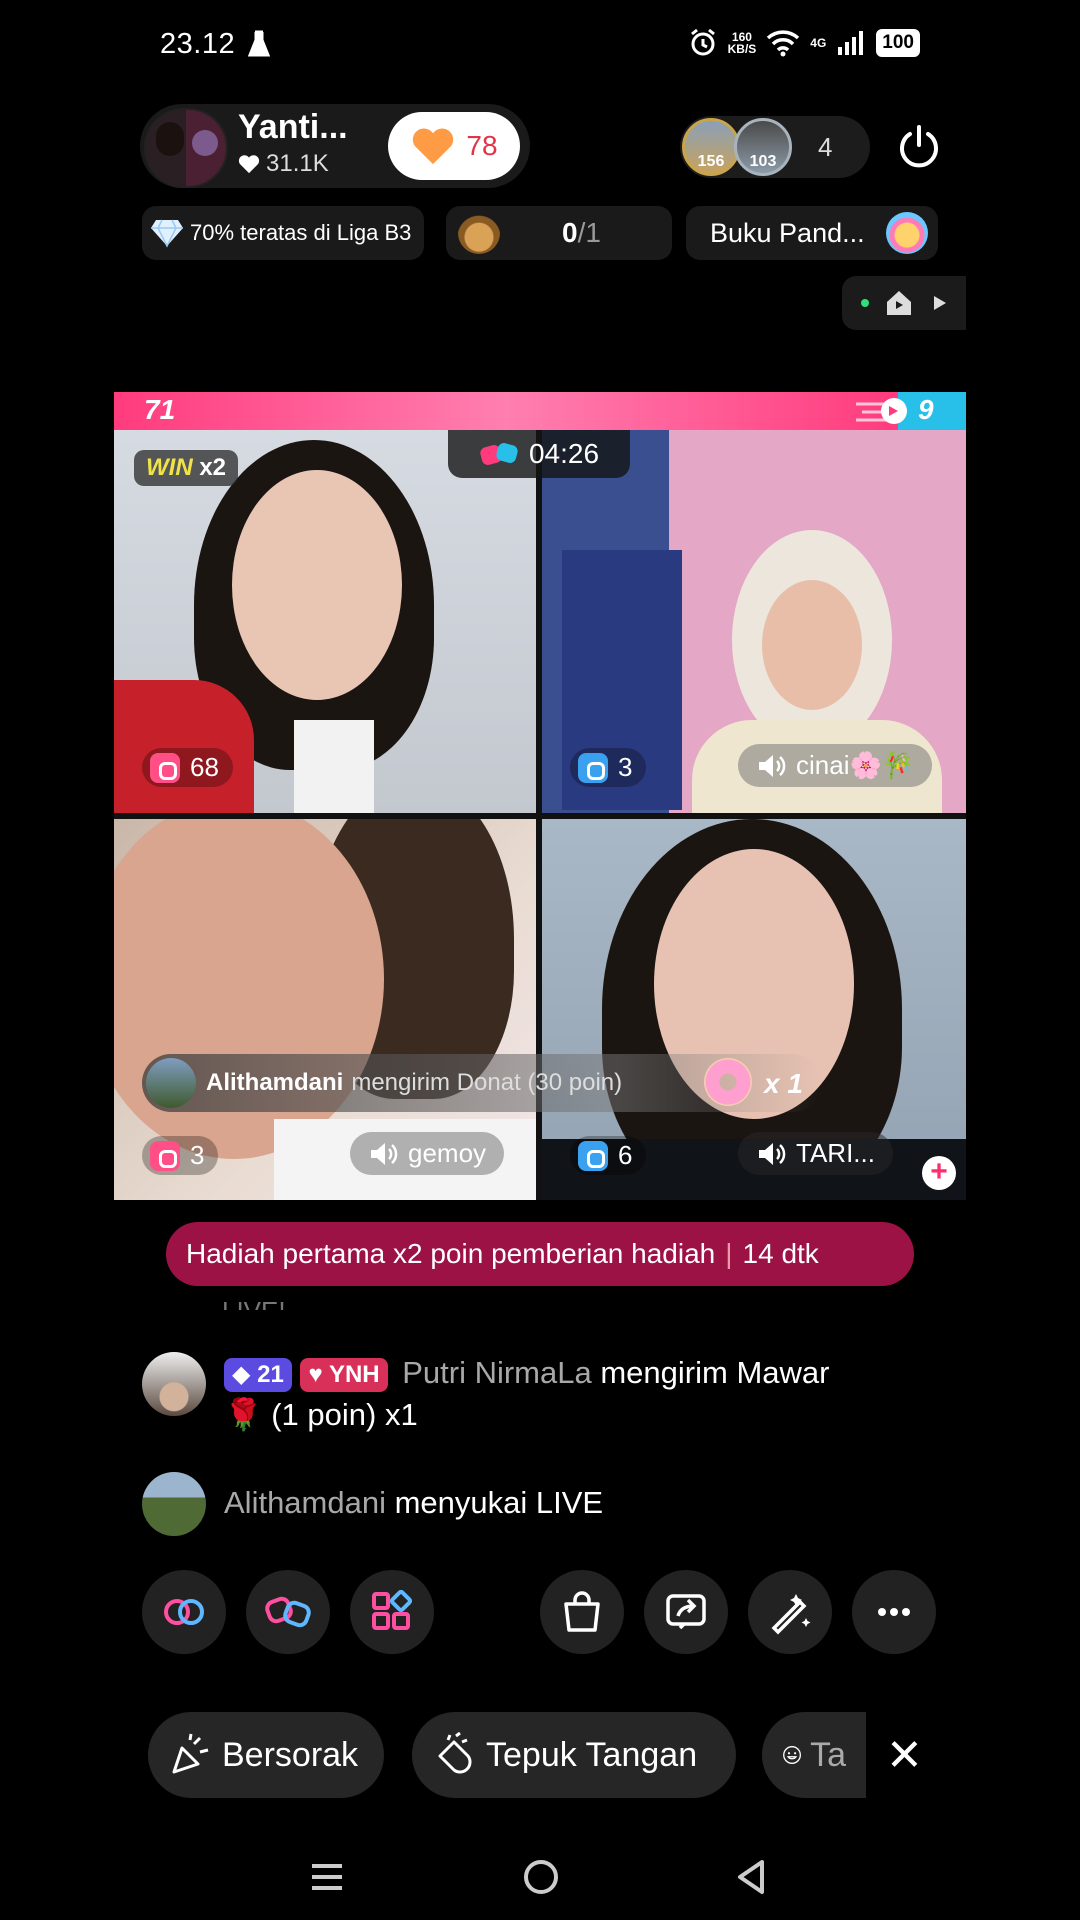 The image size is (1080, 1920). I want to click on effects-button, so click(790, 1612).